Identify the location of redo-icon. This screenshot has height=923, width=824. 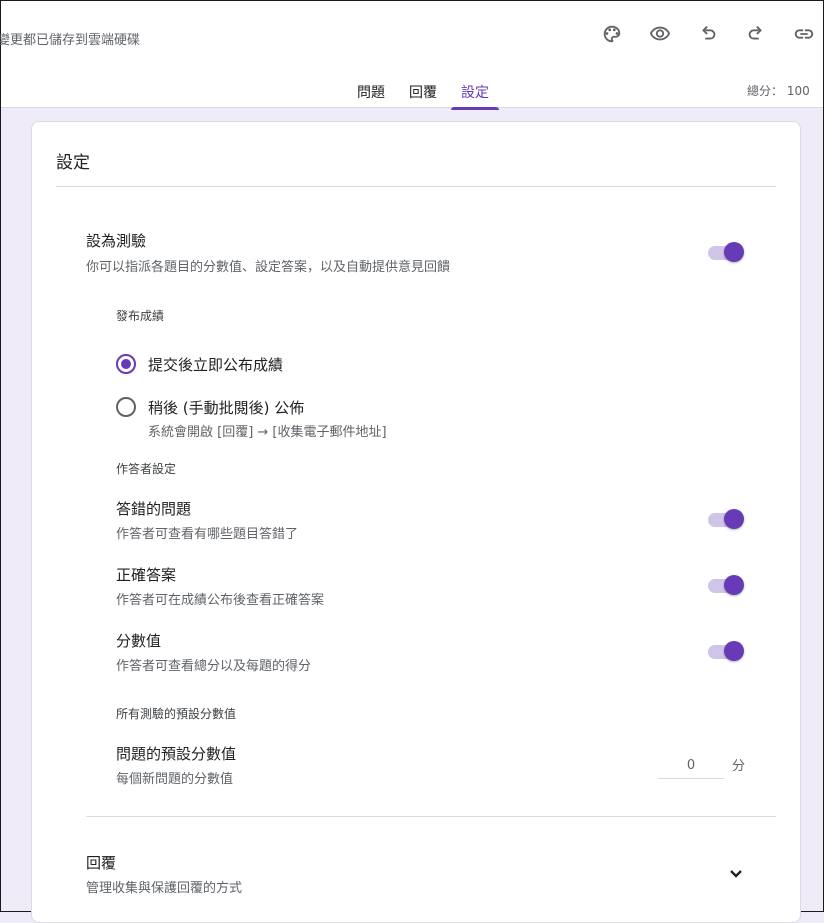
(756, 34).